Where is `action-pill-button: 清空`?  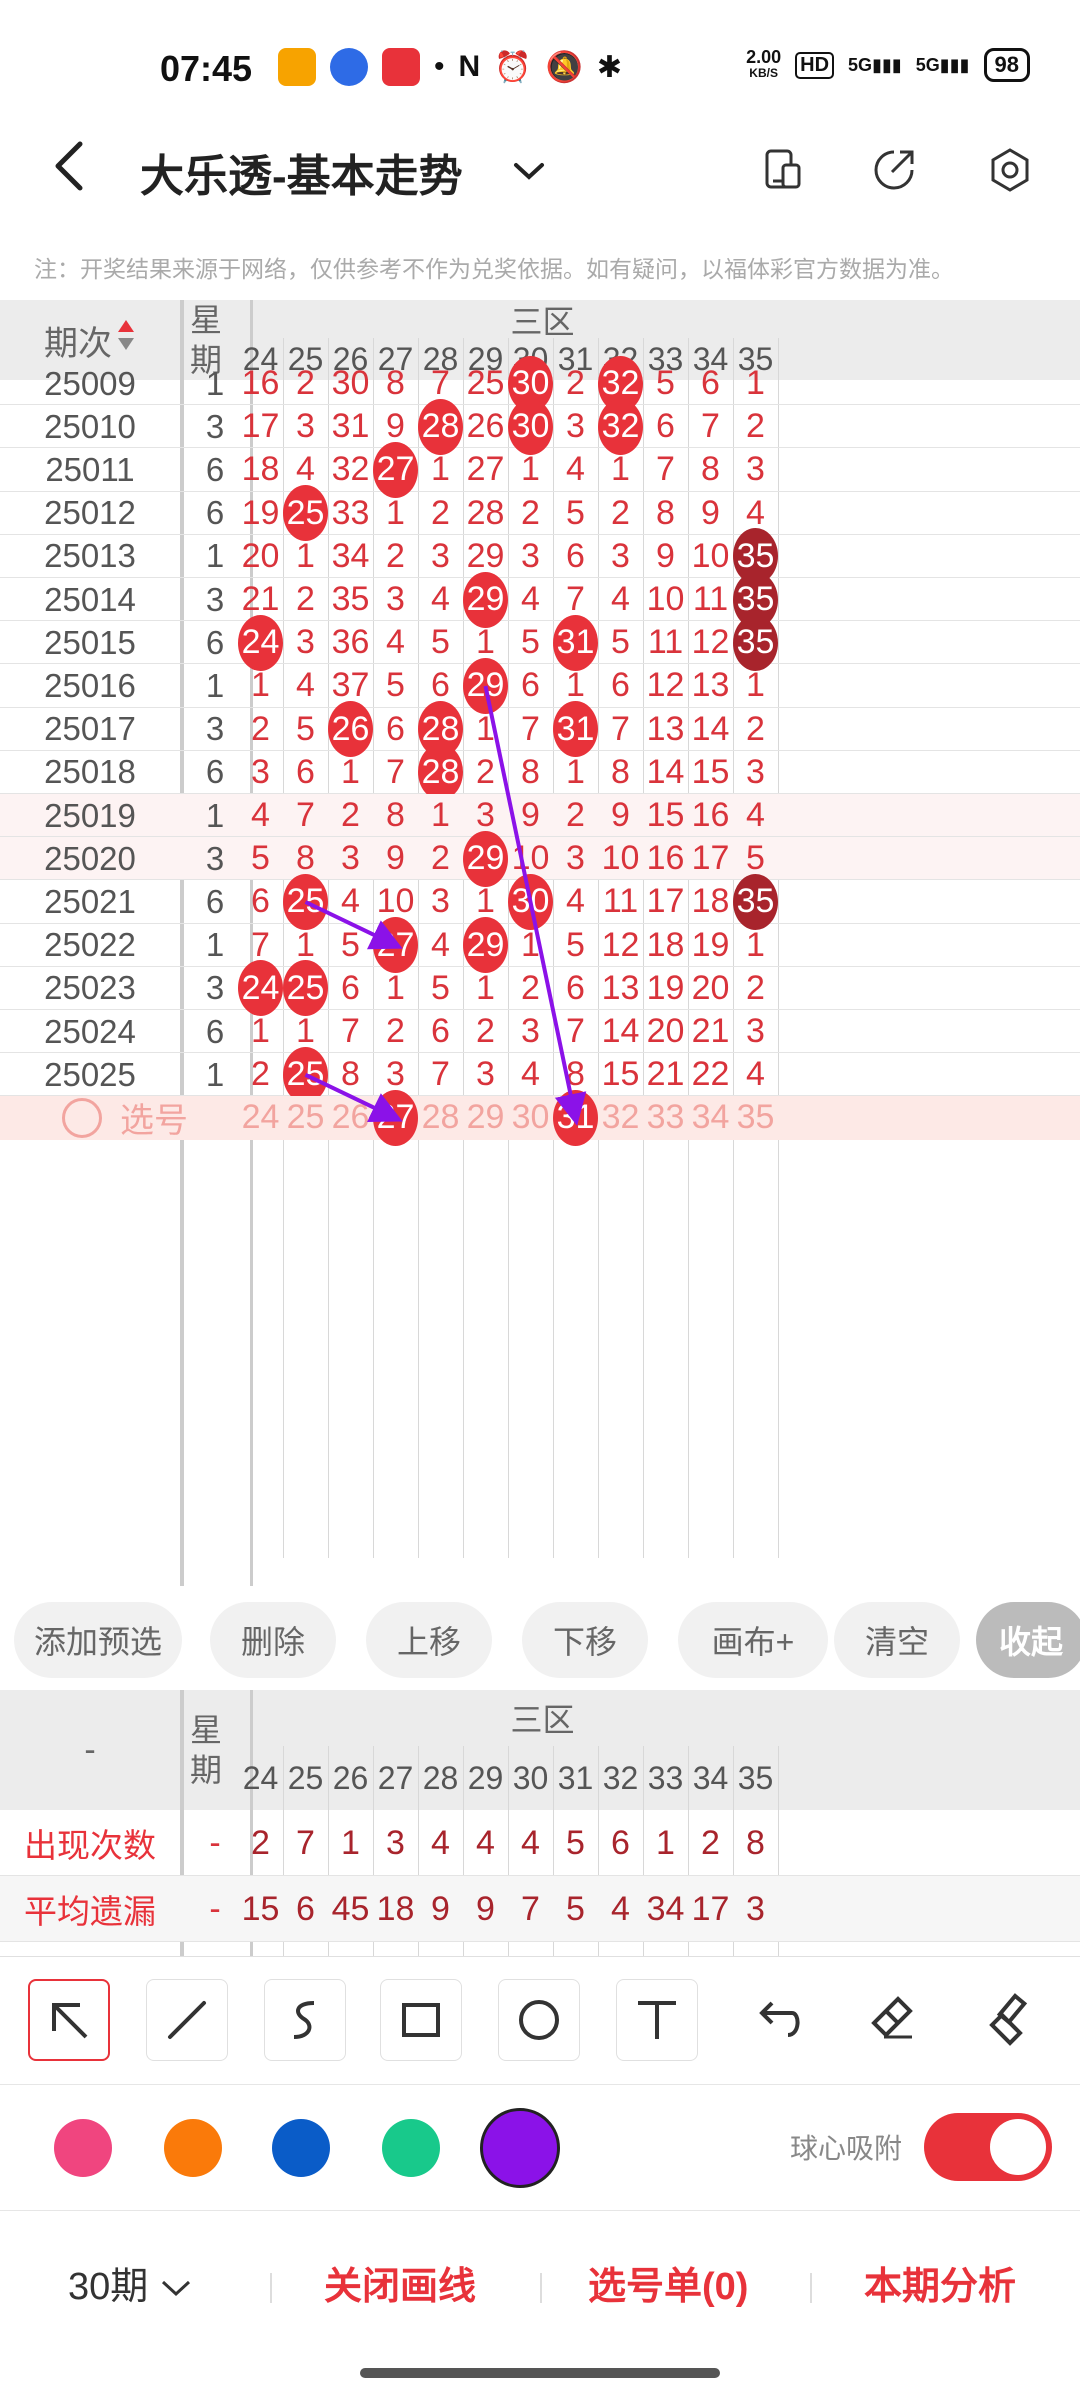
action-pill-button: 清空 is located at coordinates (897, 1640).